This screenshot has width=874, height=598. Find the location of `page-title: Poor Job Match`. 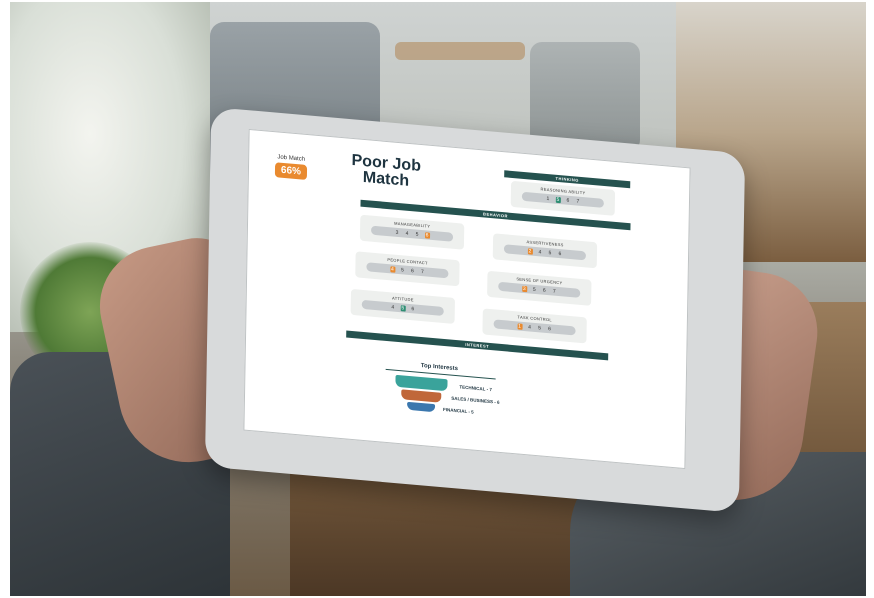

page-title: Poor Job Match is located at coordinates (386, 172).